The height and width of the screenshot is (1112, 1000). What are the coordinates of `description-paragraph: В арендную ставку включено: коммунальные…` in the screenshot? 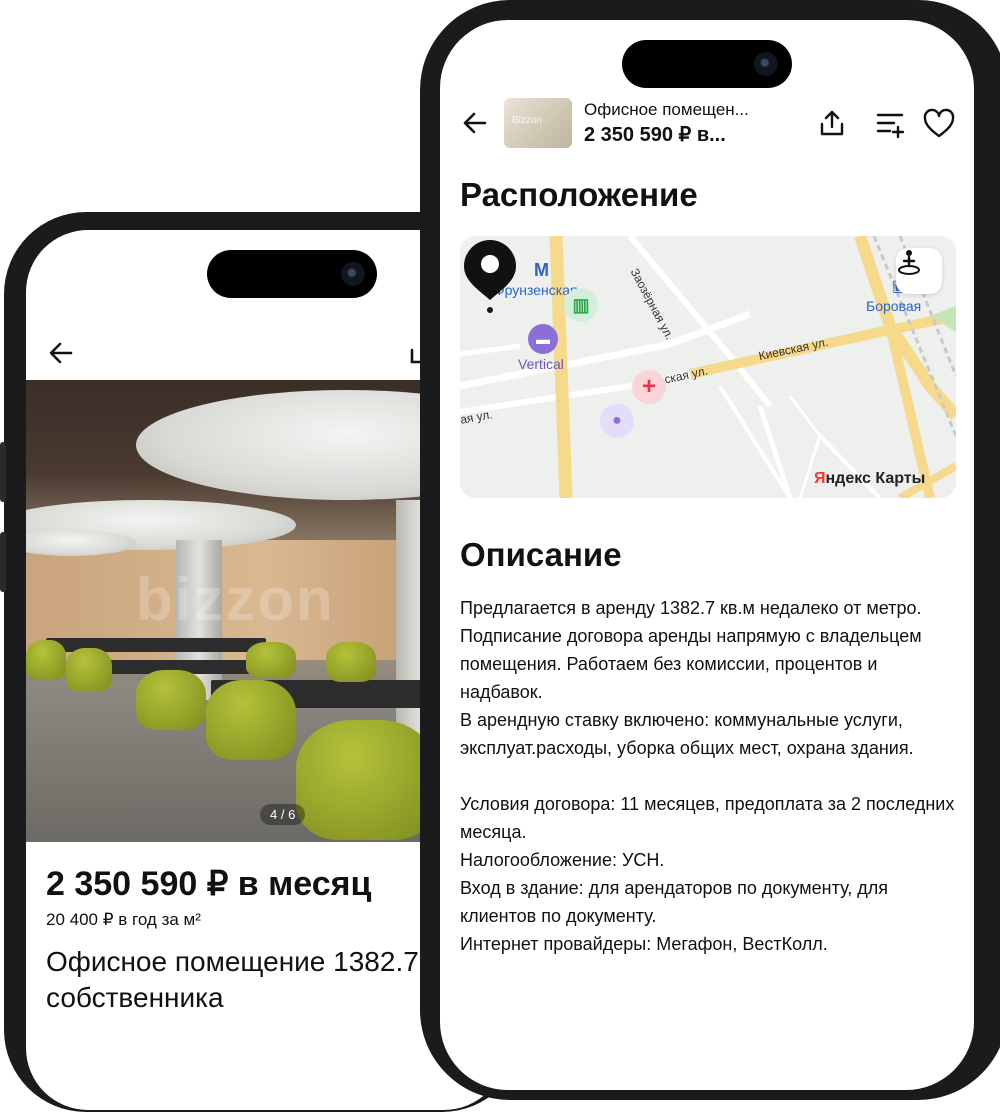 It's located at (687, 734).